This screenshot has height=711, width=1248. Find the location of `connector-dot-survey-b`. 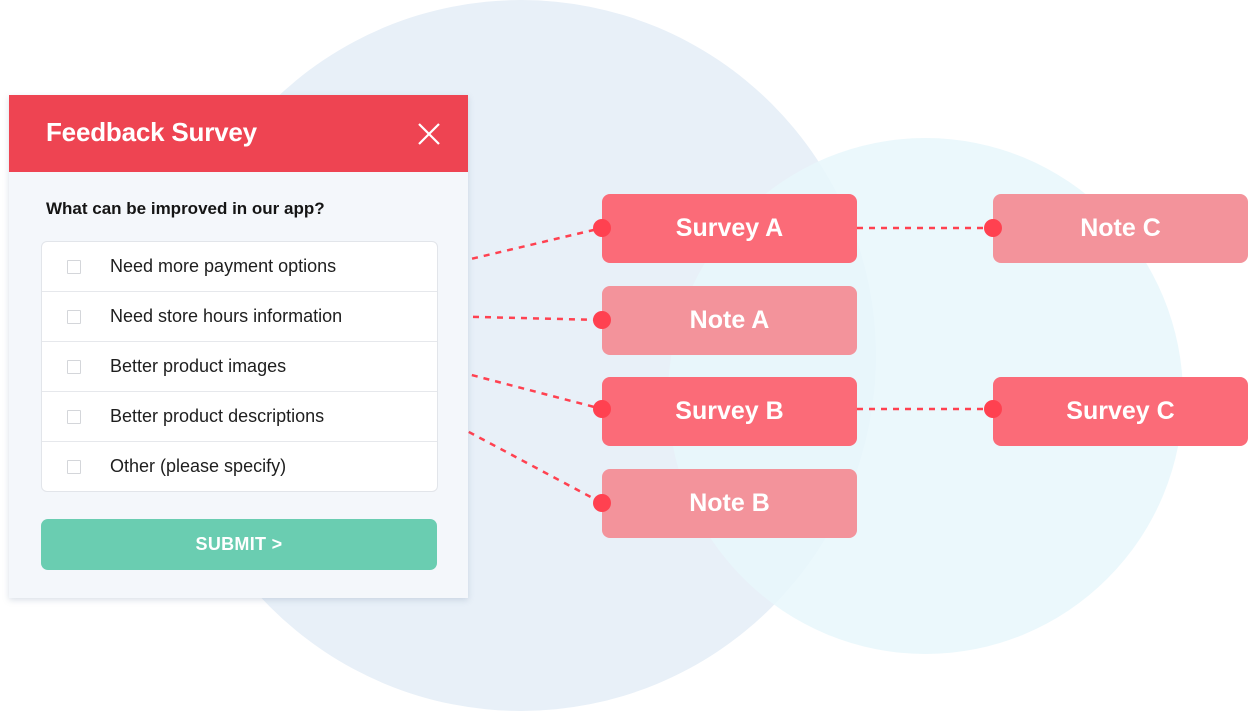

connector-dot-survey-b is located at coordinates (602, 409).